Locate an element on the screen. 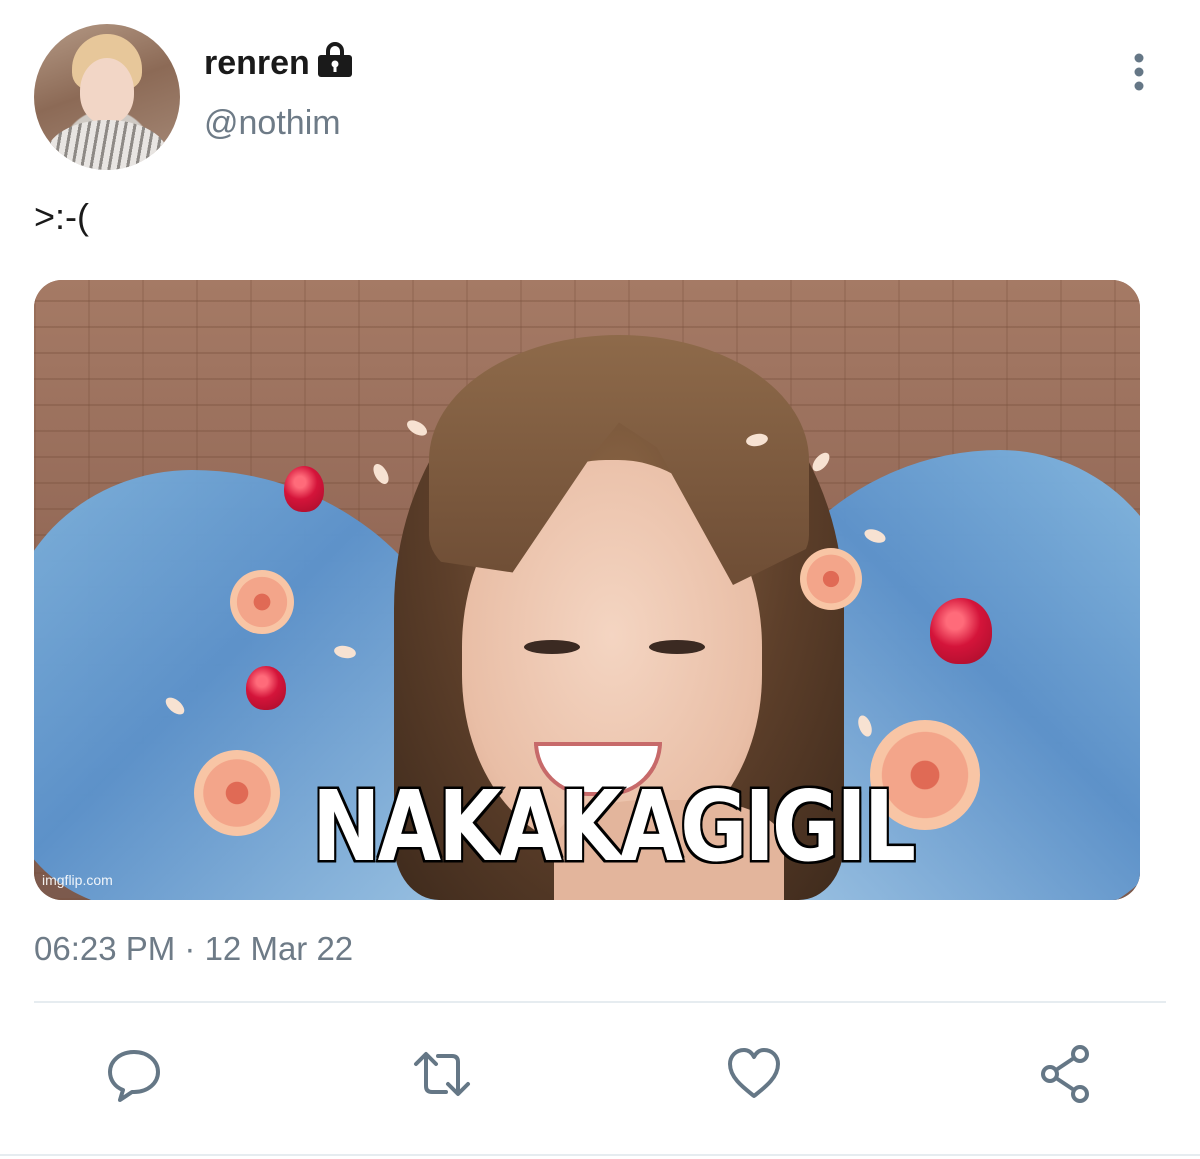 This screenshot has width=1200, height=1159. avatar-body is located at coordinates (107, 145).